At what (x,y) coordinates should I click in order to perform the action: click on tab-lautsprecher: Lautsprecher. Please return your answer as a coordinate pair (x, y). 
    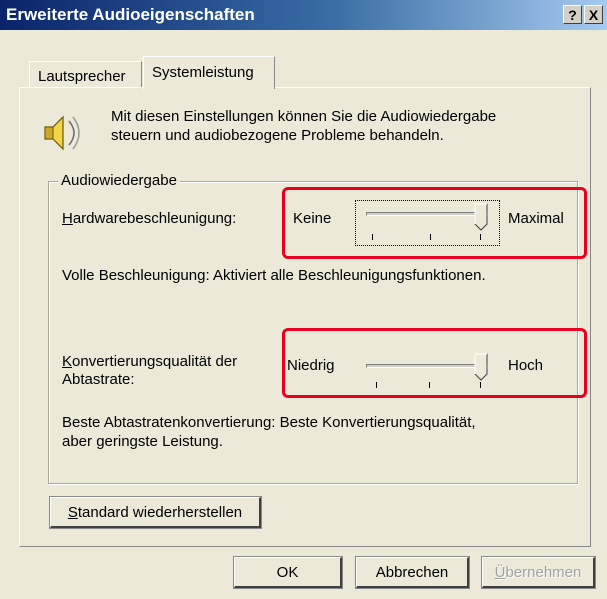
    Looking at the image, I should click on (85, 75).